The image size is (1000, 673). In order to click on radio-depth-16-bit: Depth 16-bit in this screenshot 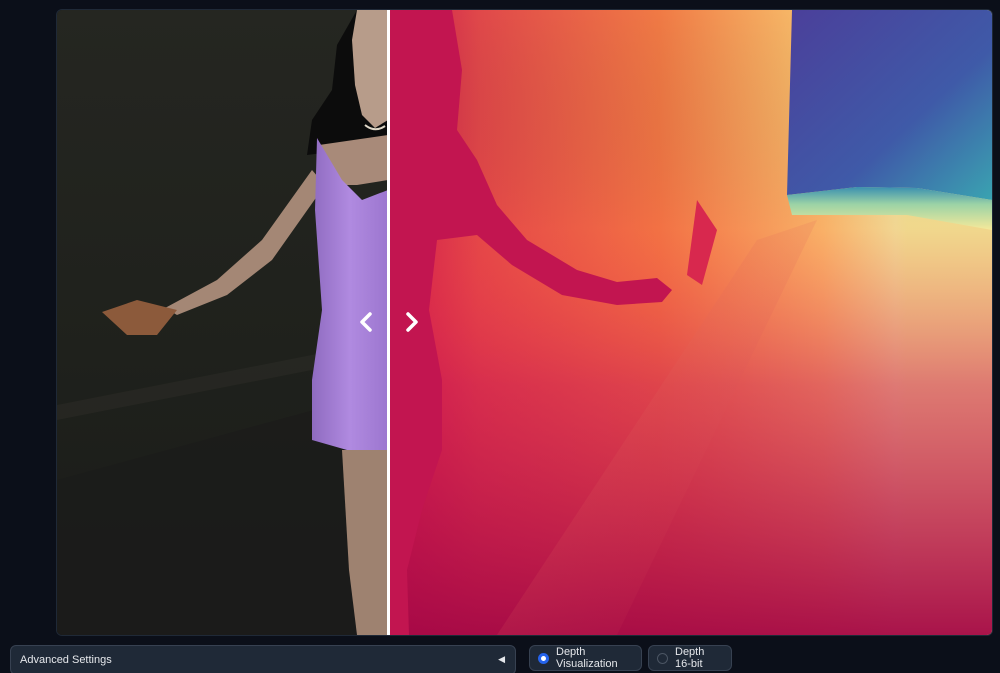, I will do `click(690, 658)`.